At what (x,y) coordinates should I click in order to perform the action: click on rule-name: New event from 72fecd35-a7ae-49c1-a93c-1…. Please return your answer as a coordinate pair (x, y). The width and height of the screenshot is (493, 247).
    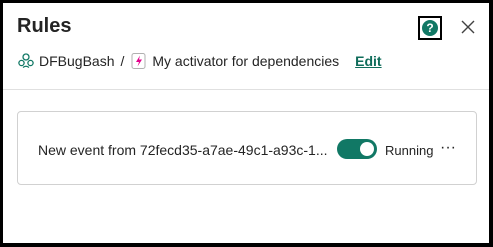
    Looking at the image, I should click on (183, 150).